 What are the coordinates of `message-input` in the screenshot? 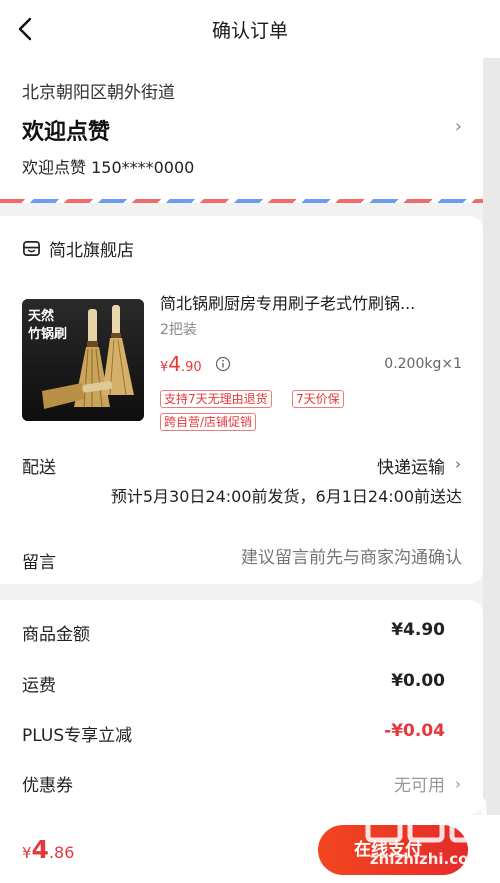 It's located at (312, 558).